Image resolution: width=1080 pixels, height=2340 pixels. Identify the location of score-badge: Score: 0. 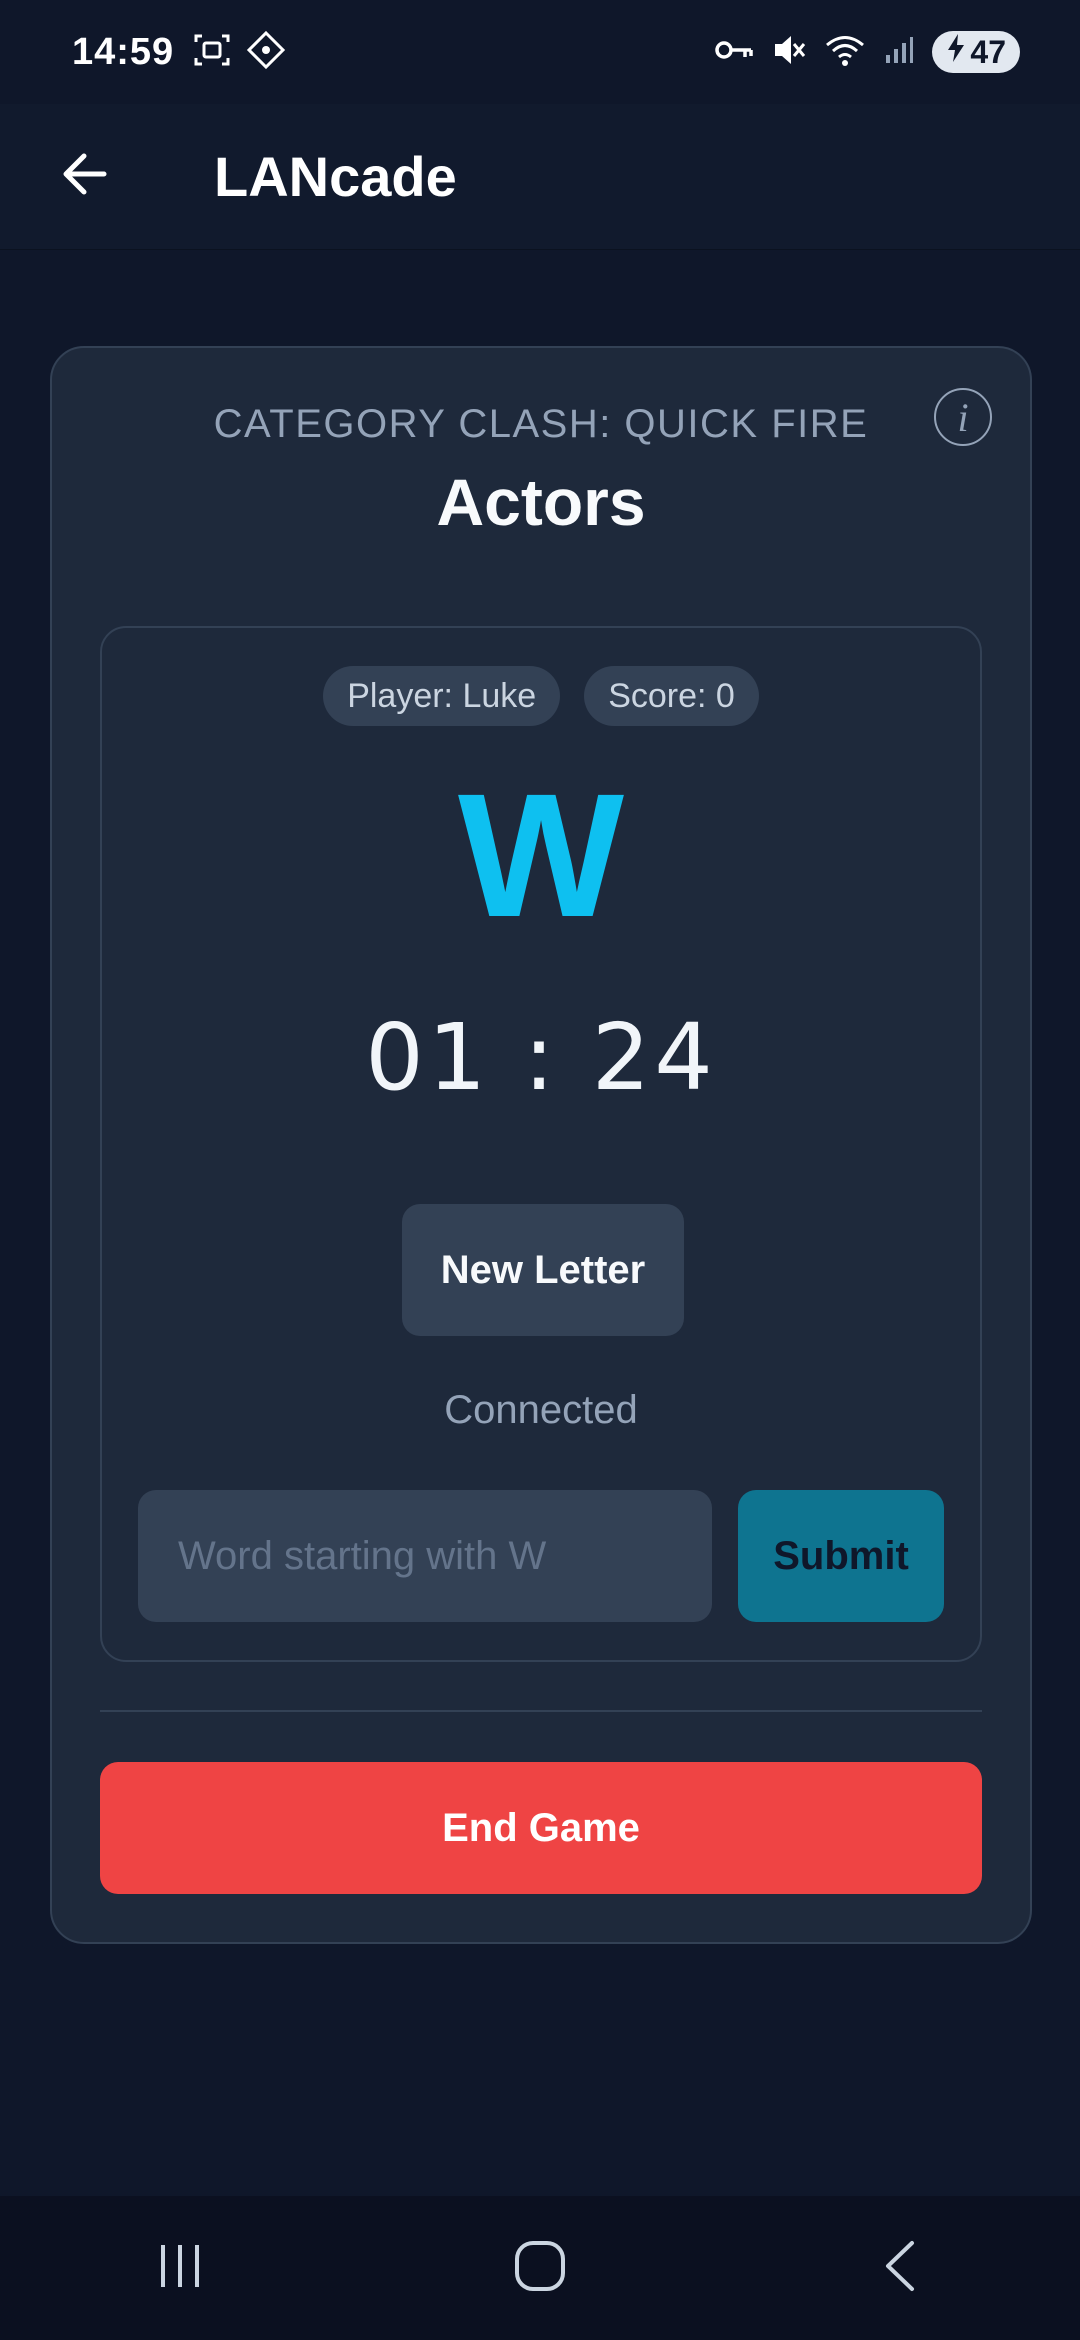
(671, 696).